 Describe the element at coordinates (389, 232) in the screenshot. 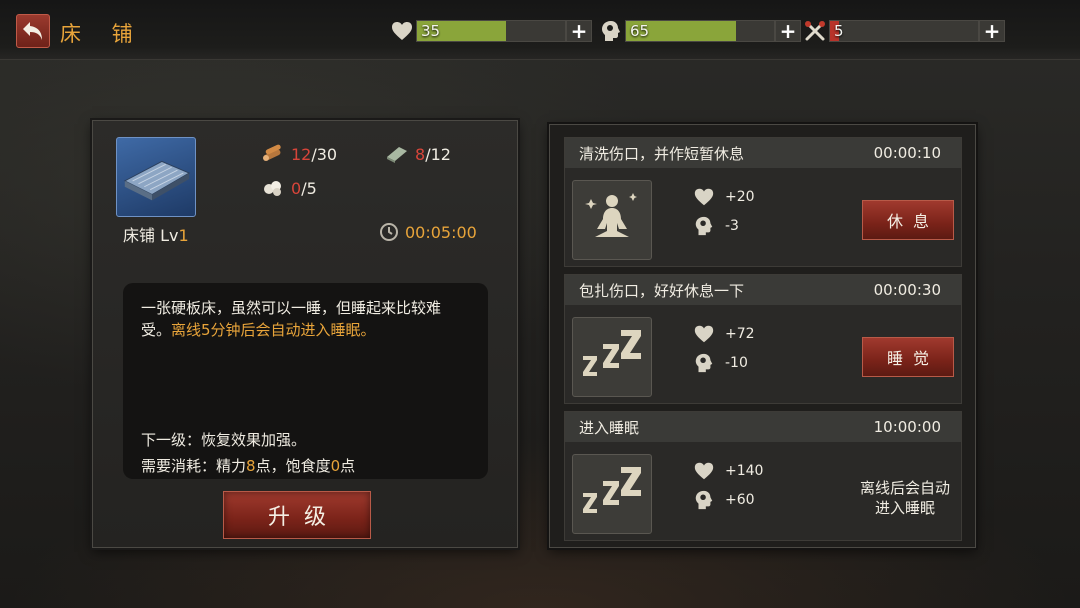

I see `clock-icon` at that location.